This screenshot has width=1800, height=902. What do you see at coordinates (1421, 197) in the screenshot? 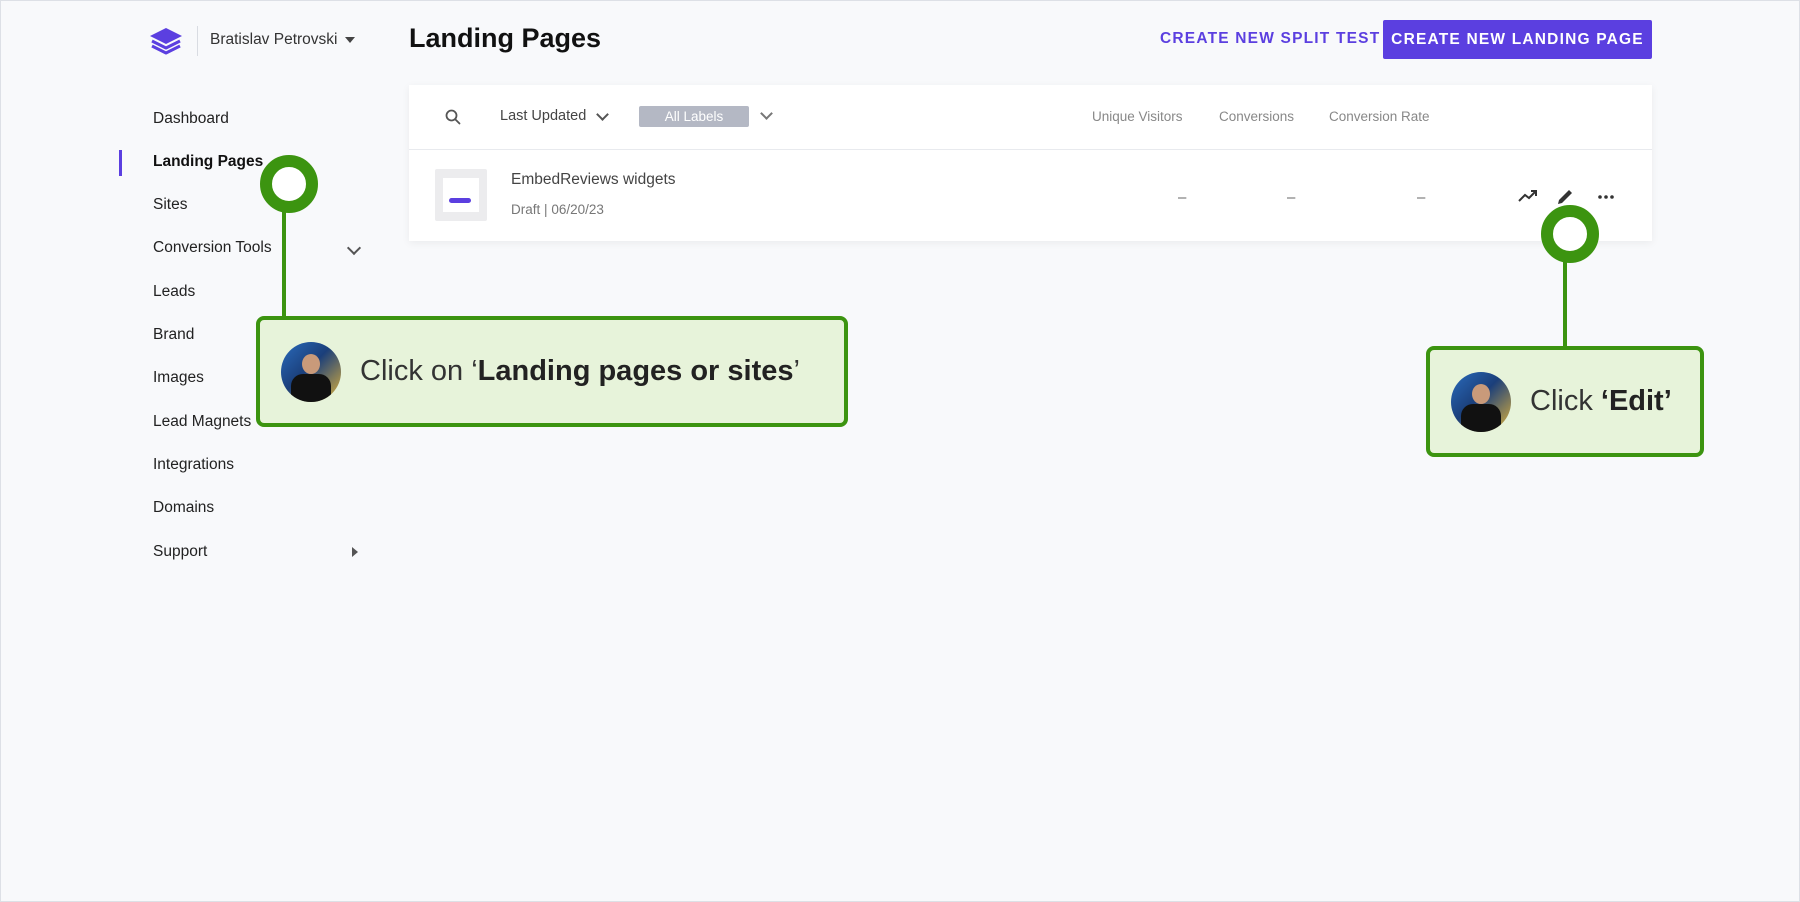
I see `cell-conversion-rate: –` at bounding box center [1421, 197].